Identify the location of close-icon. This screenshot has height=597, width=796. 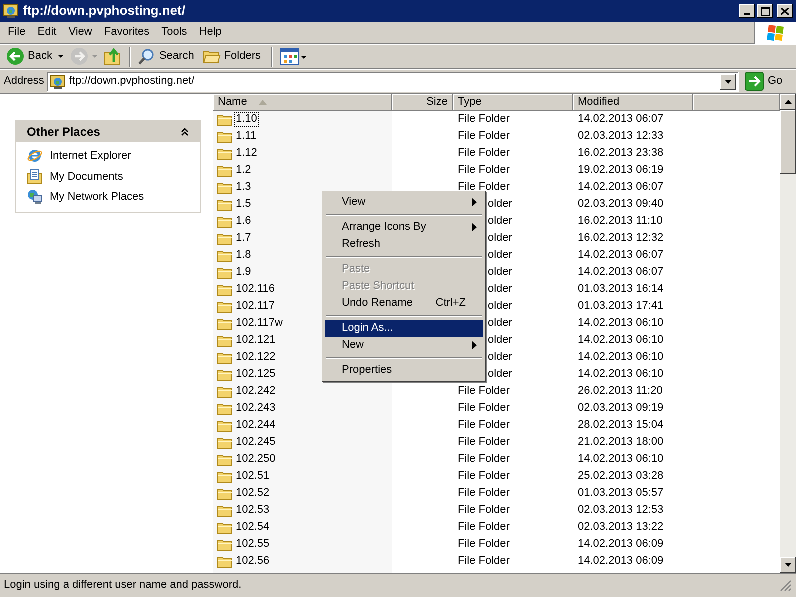
(785, 11).